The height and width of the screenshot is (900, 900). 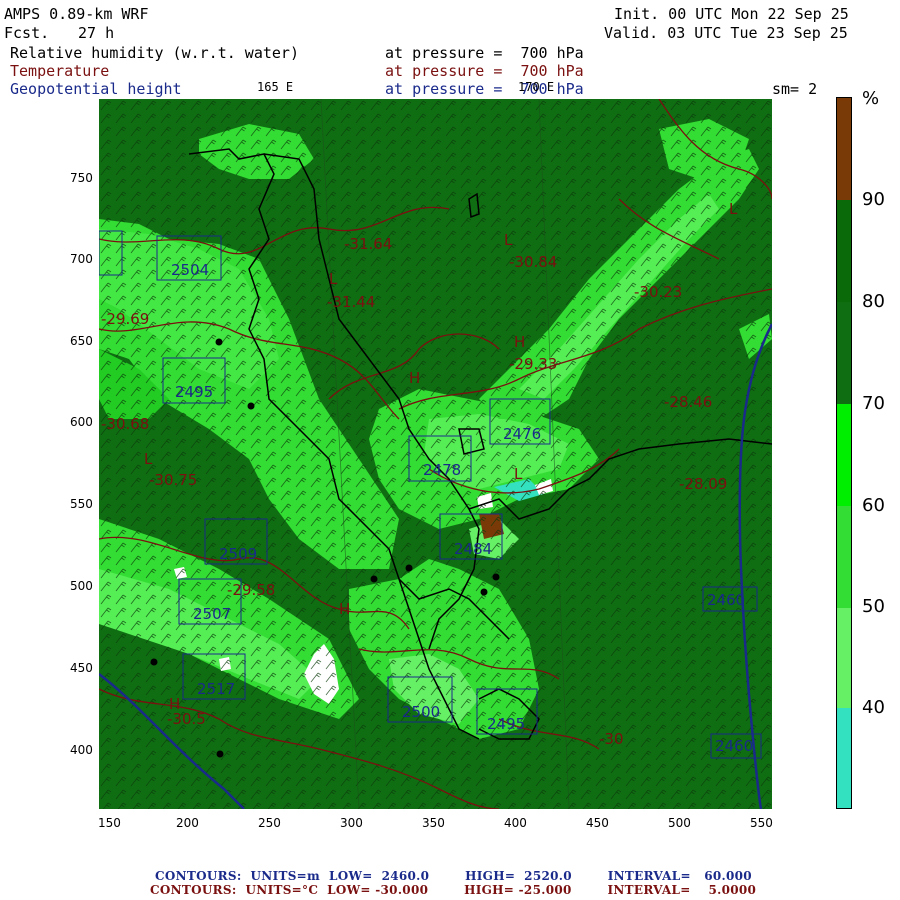 What do you see at coordinates (536, 87) in the screenshot?
I see `lon-label-170: 170 E` at bounding box center [536, 87].